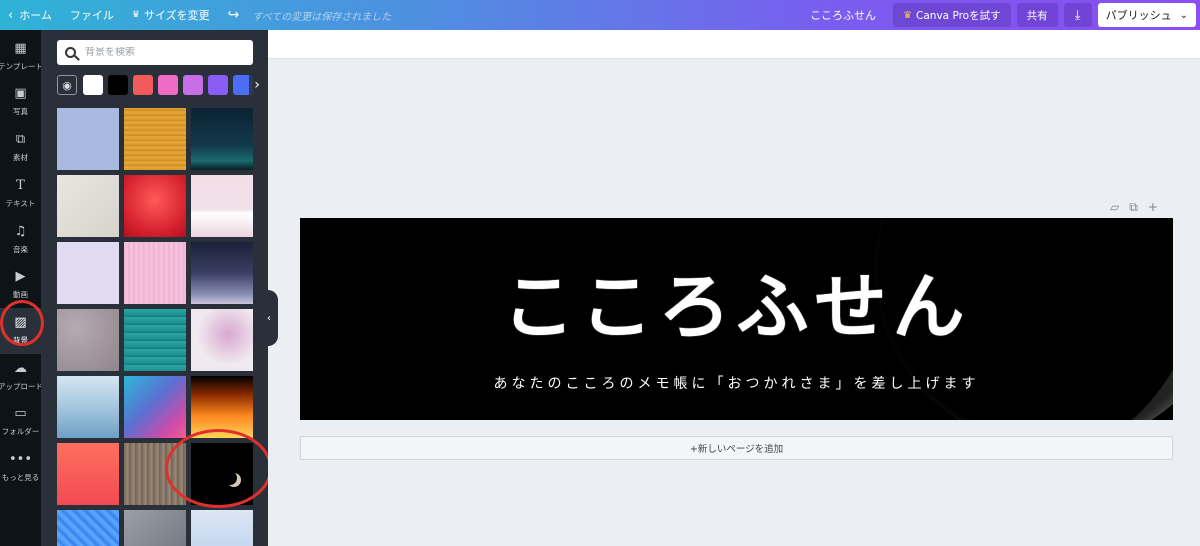  What do you see at coordinates (20, 93) in the screenshot?
I see `photo-icon: ▣` at bounding box center [20, 93].